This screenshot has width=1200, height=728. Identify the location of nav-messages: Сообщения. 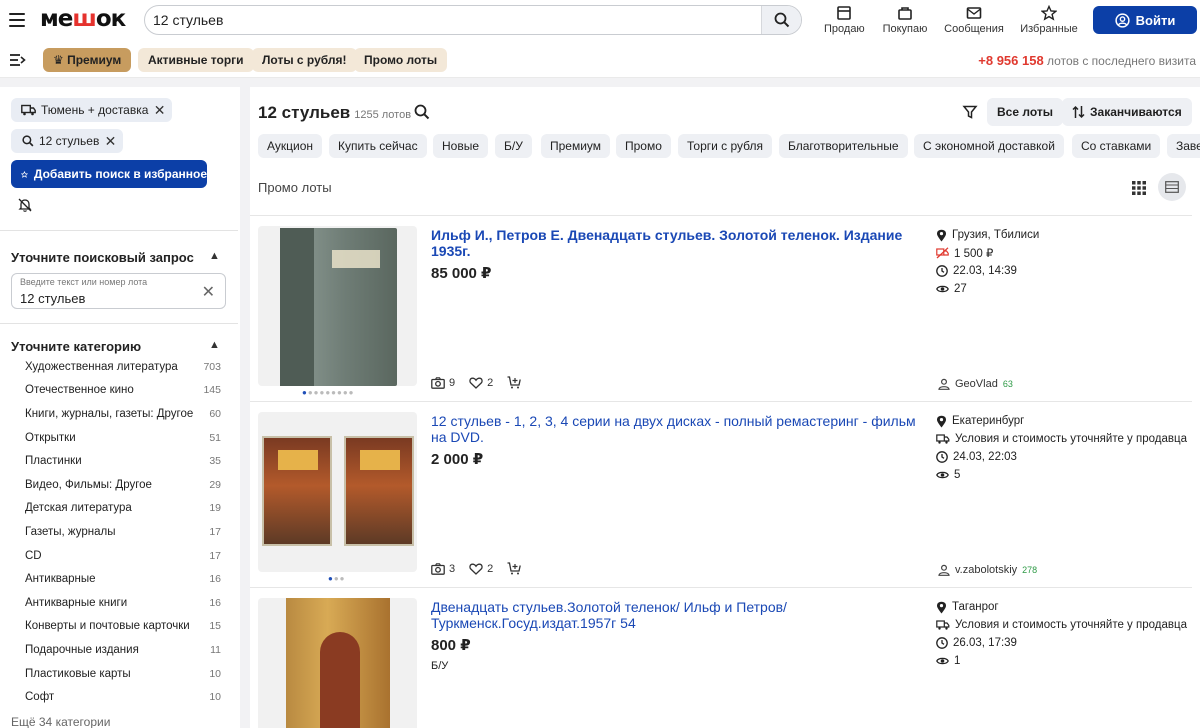
(974, 21).